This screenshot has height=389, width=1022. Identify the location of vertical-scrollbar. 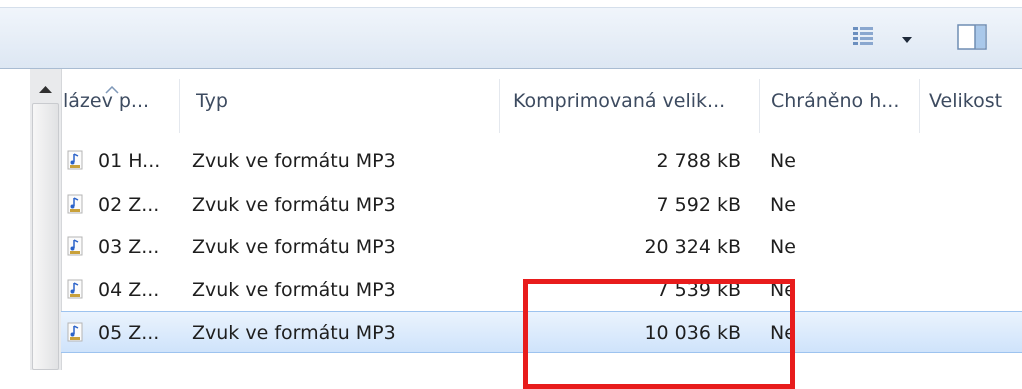
(46, 219).